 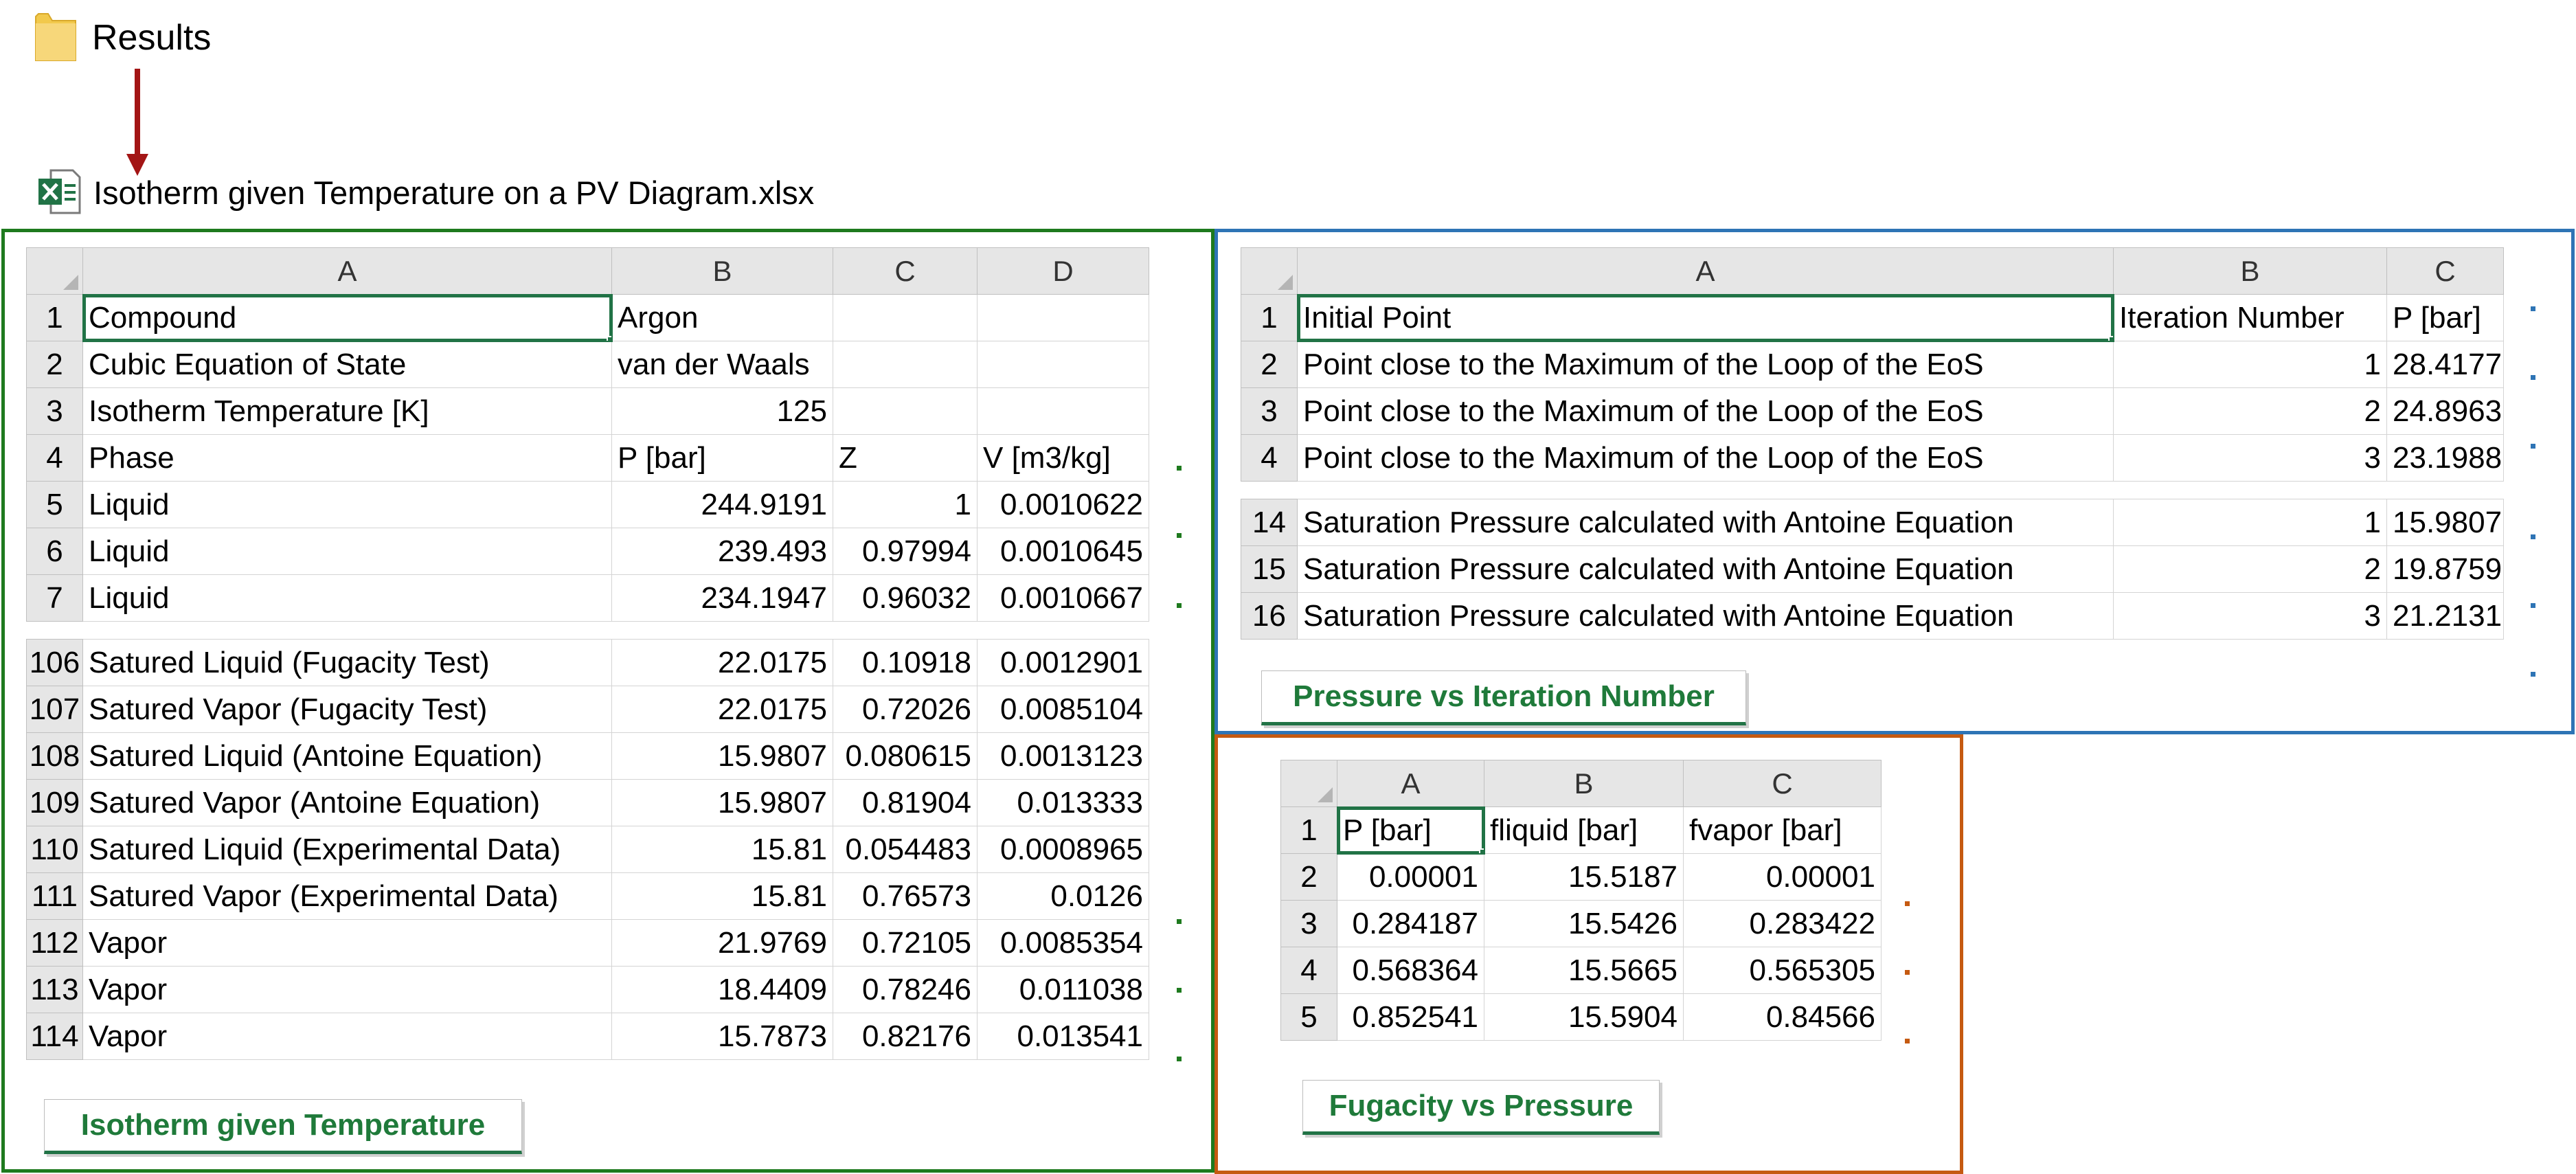 What do you see at coordinates (54, 551) in the screenshot?
I see `row-number: 6` at bounding box center [54, 551].